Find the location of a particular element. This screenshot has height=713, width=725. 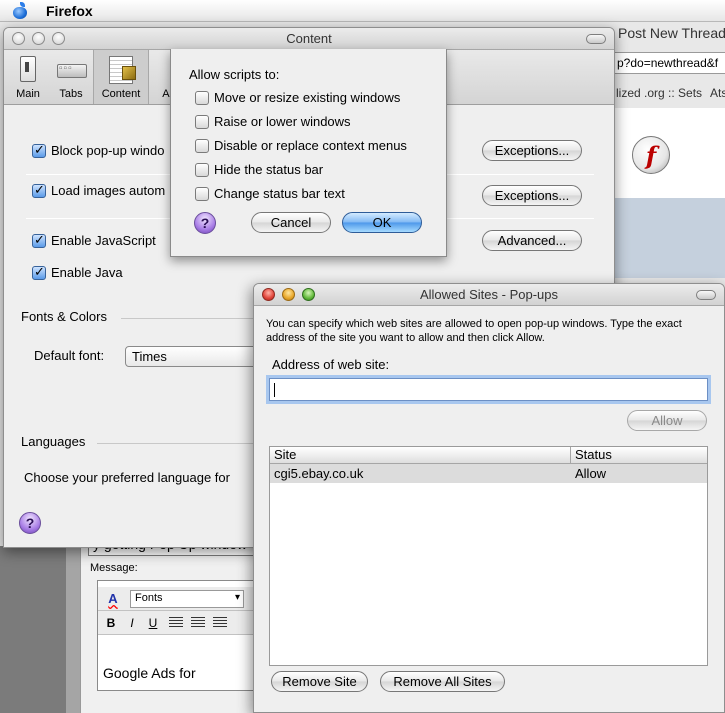

toolbar-main-label: Main is located at coordinates (28, 94).